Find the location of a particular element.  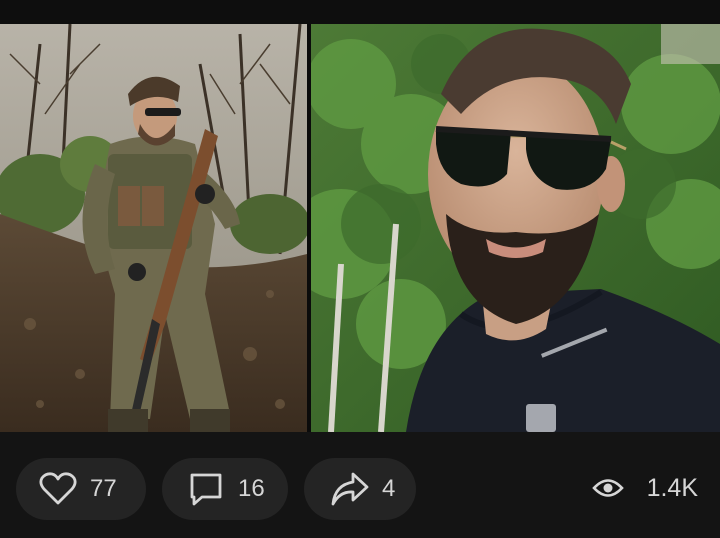

share-button: 4 is located at coordinates (360, 489).